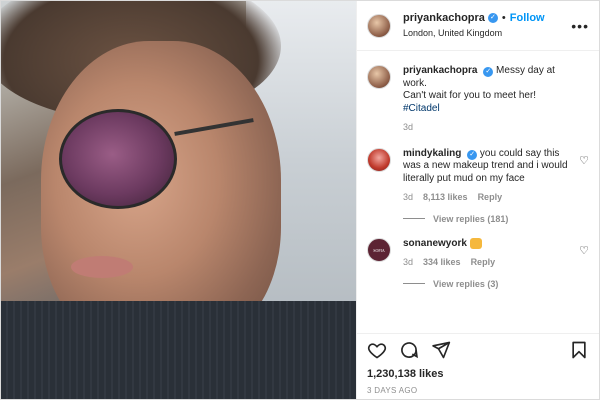 This screenshot has width=600, height=400. I want to click on comment-meta: 3d 334 likes Reply, so click(490, 262).